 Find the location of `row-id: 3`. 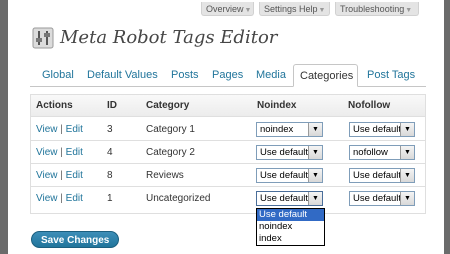

row-id: 3 is located at coordinates (110, 129).